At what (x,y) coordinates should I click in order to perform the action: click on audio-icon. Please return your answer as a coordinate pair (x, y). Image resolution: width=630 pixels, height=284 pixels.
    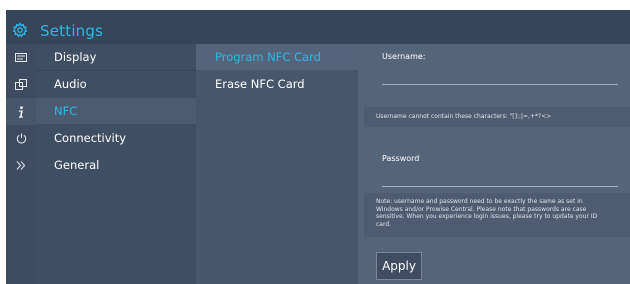
    Looking at the image, I should click on (21, 84).